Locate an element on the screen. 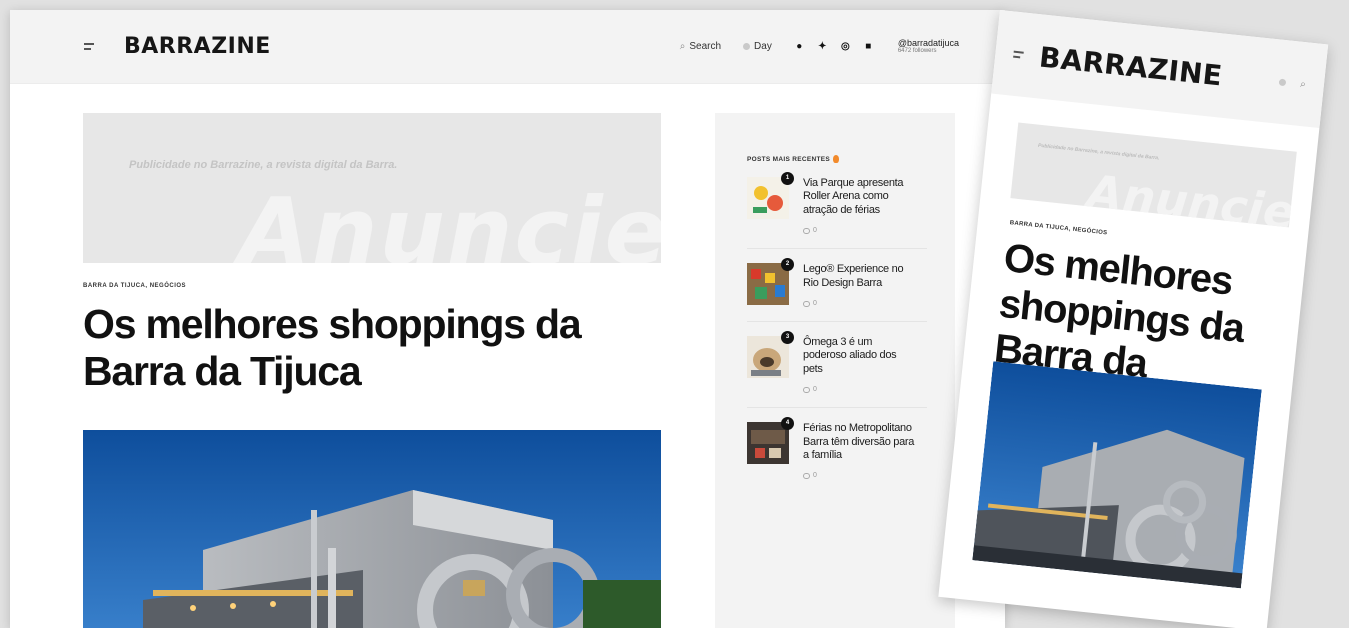 The image size is (1349, 628). post-thumbnail: 3 is located at coordinates (770, 355).